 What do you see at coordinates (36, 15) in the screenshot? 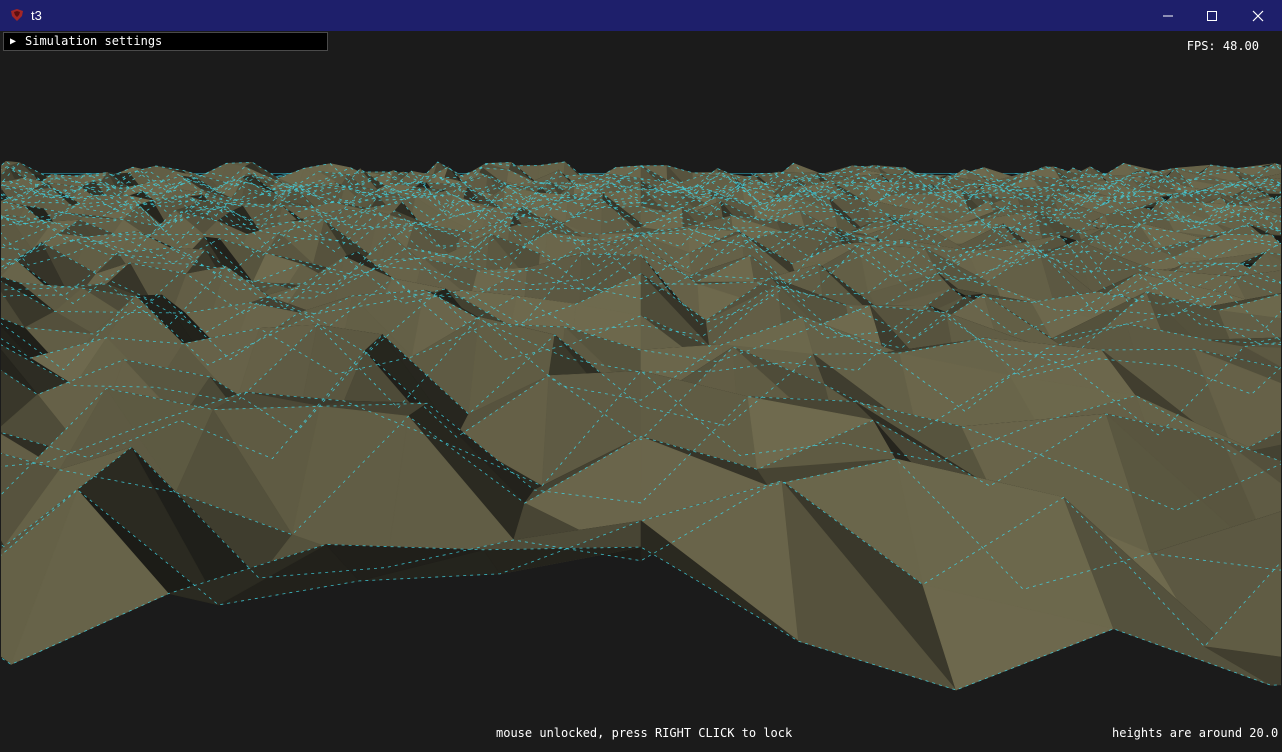
I see `window-title: t3` at bounding box center [36, 15].